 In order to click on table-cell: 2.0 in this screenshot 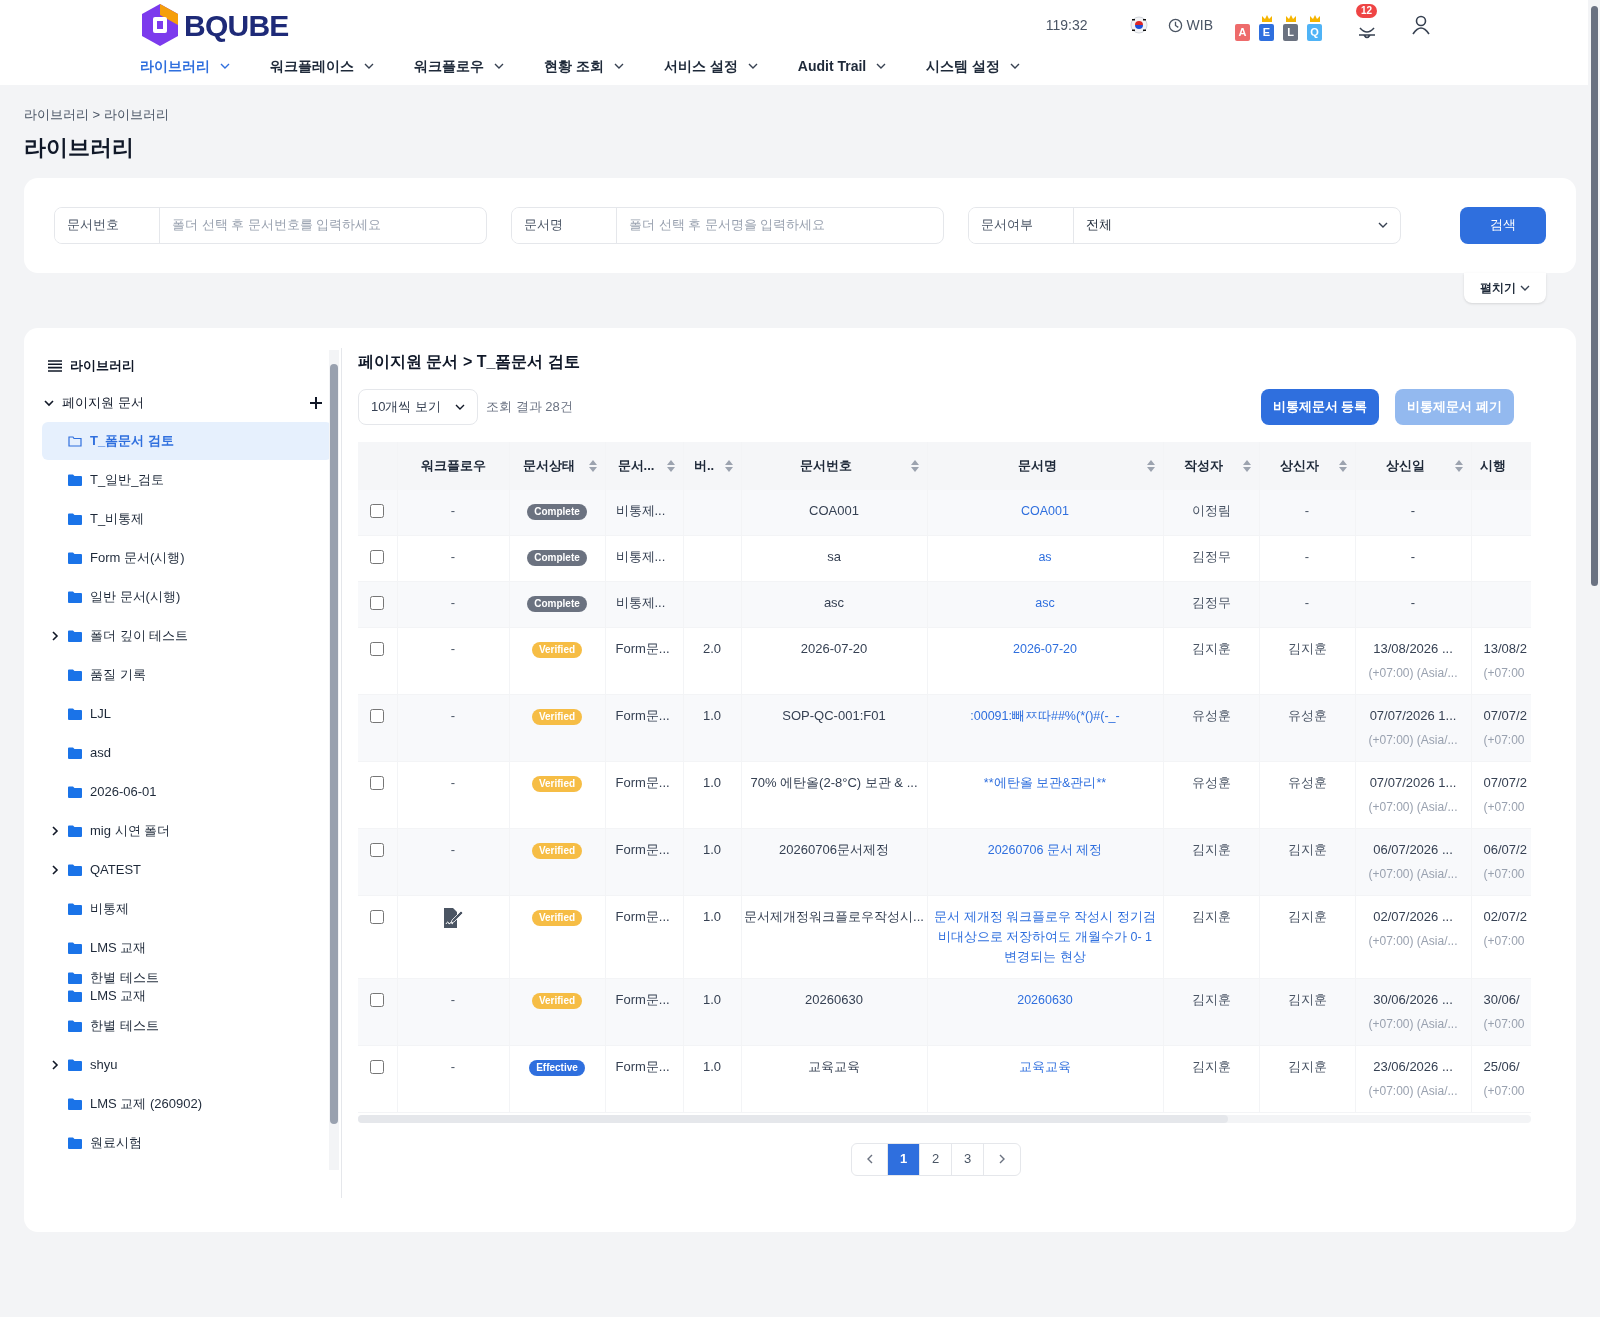, I will do `click(712, 648)`.